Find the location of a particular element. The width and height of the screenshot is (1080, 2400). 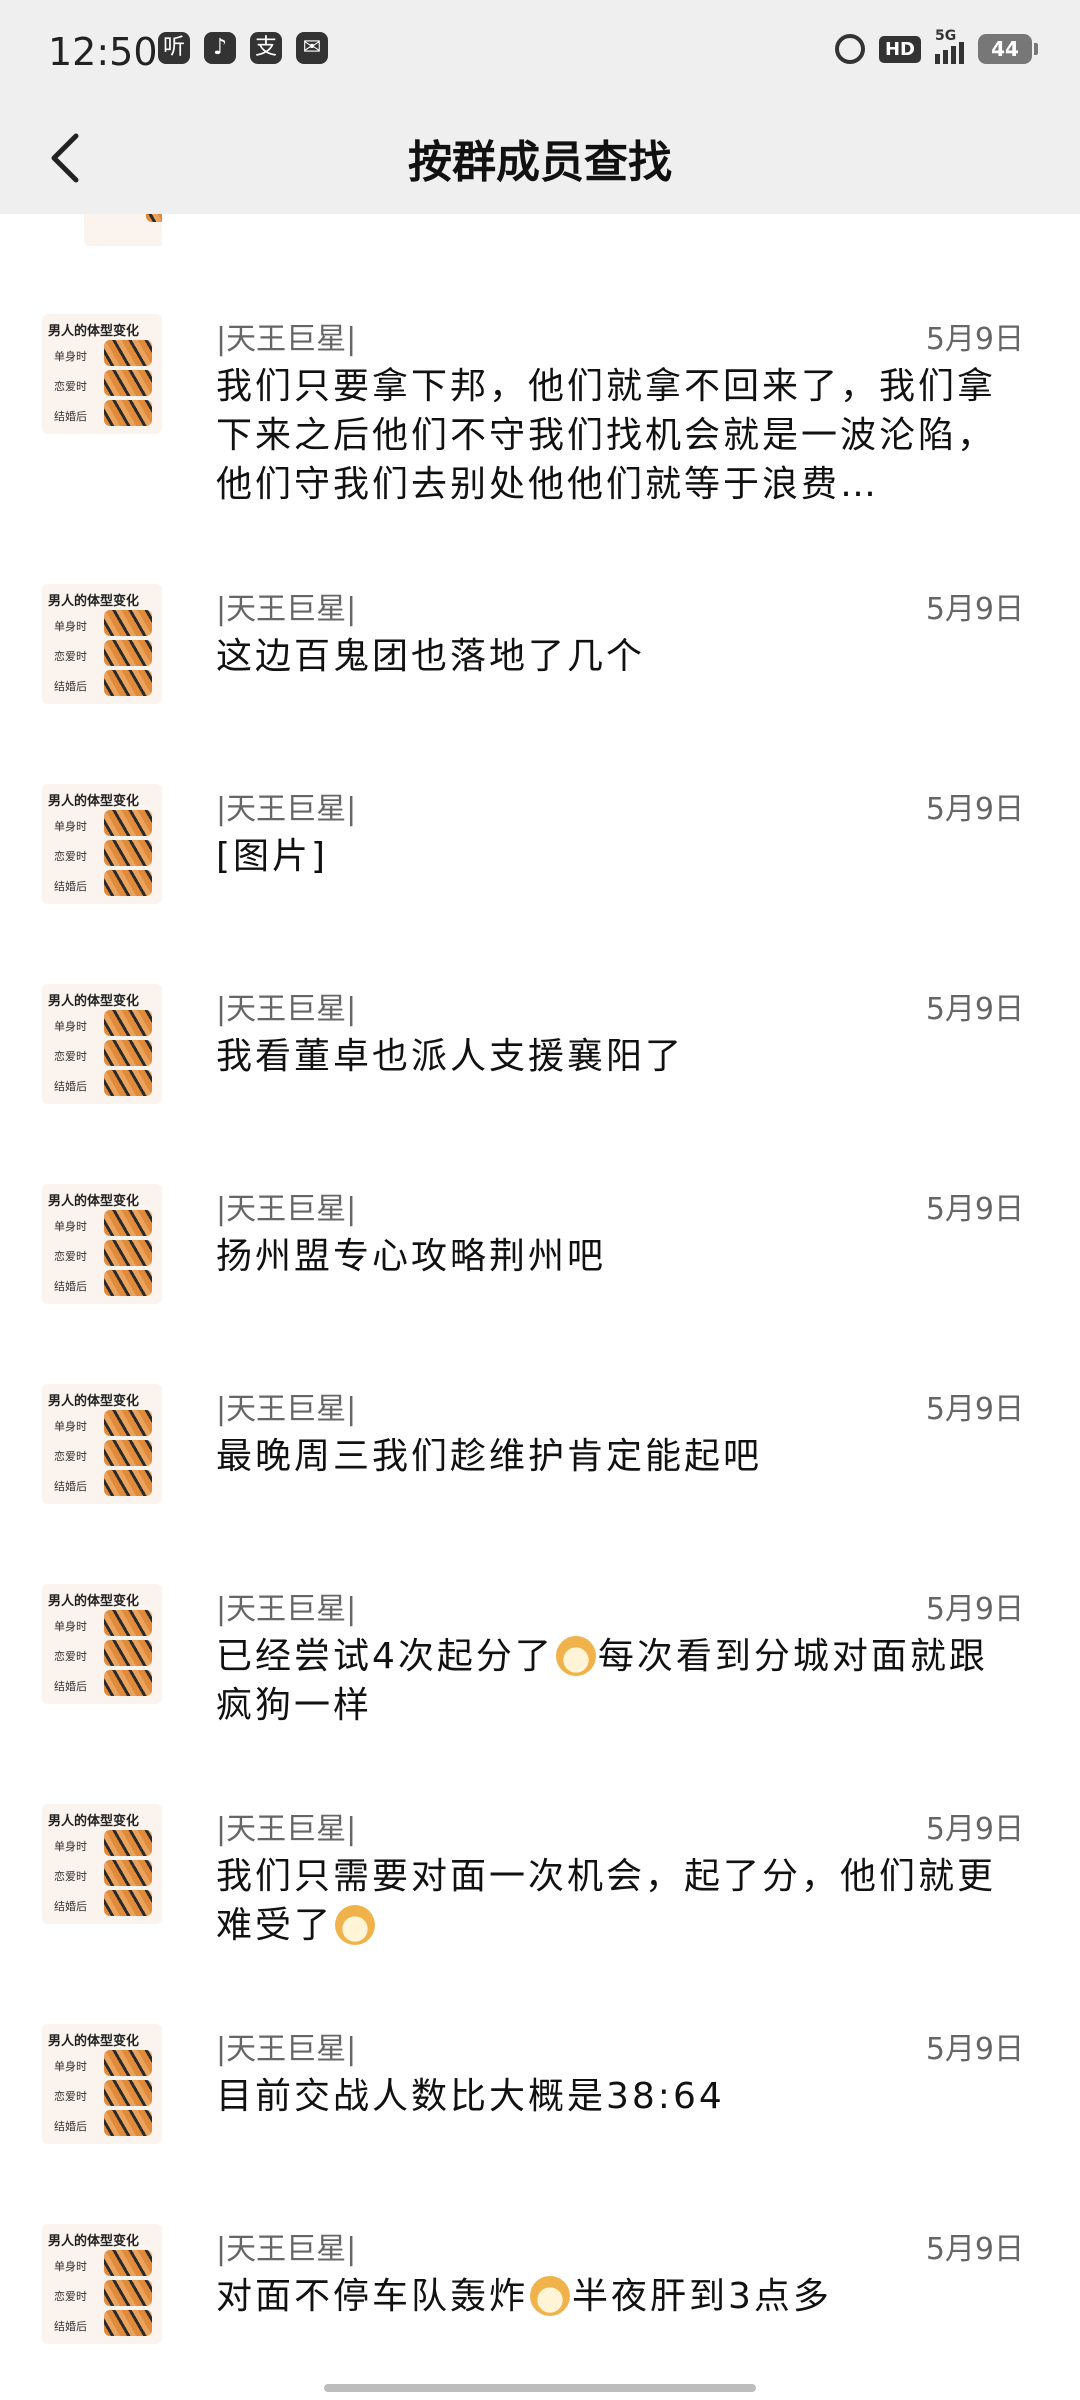

message-text-part: 半夜肝到3点多 is located at coordinates (702, 2296).